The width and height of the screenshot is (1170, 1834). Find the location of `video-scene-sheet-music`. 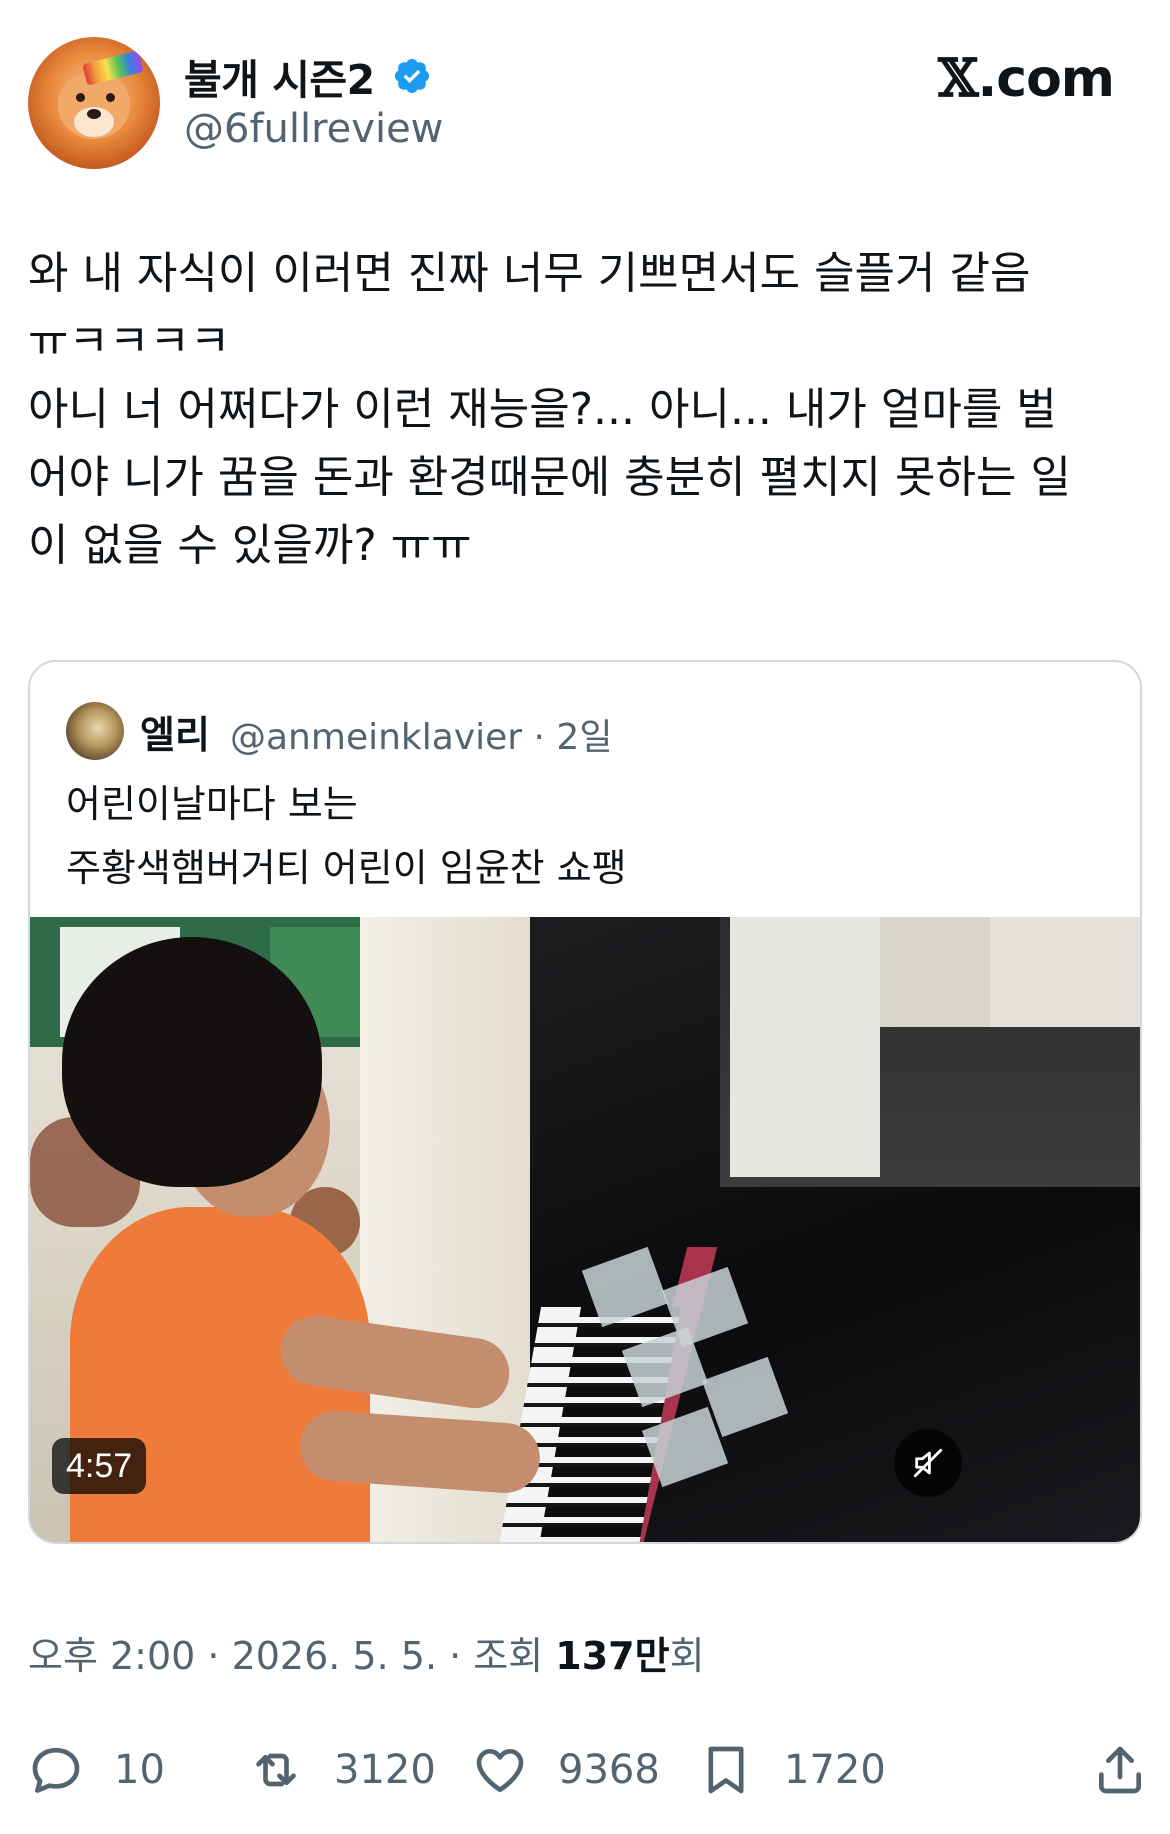

video-scene-sheet-music is located at coordinates (805, 1047).